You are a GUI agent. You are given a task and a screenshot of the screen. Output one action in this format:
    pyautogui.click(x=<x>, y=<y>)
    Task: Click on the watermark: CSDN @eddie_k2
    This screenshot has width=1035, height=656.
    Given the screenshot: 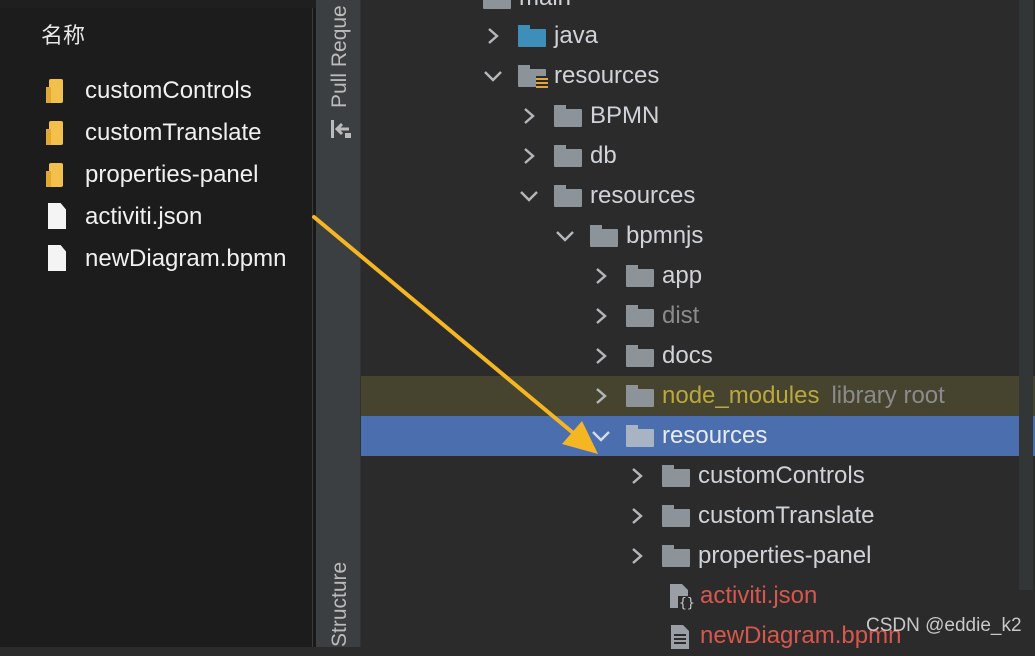 What is the action you would take?
    pyautogui.click(x=944, y=625)
    